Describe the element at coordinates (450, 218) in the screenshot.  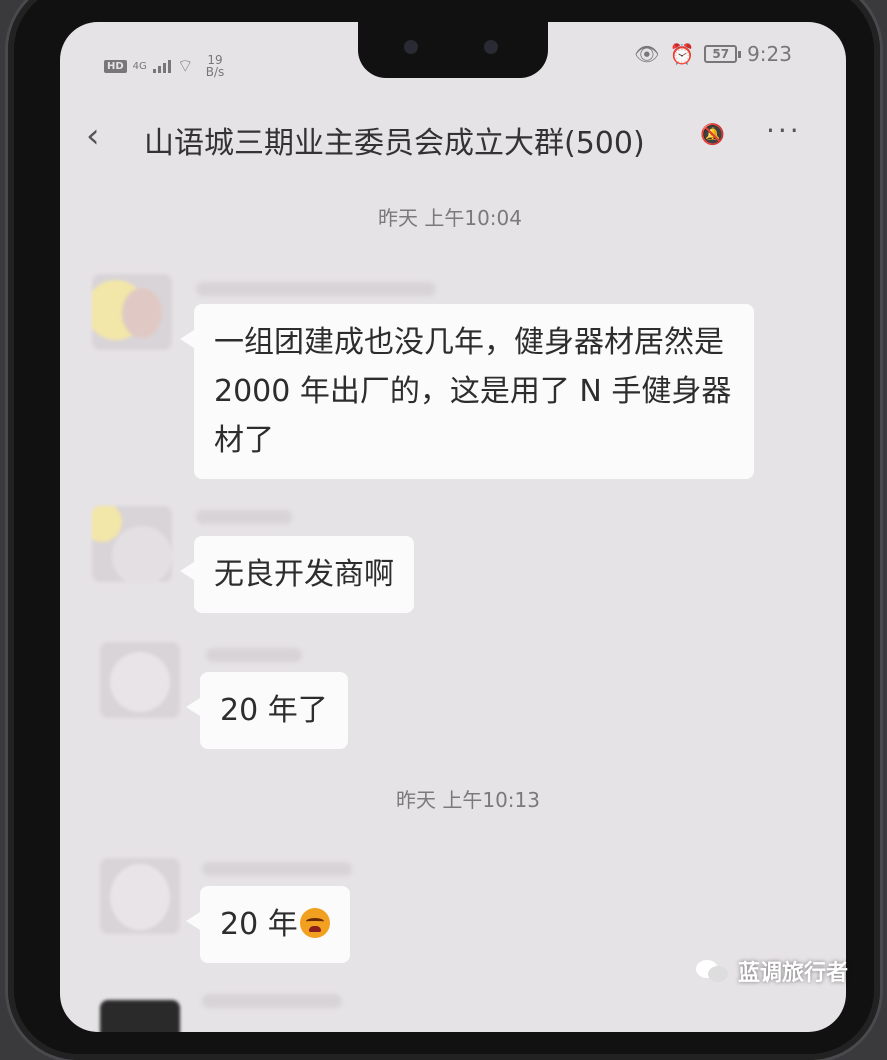
I see `message-timestamp: 昨天 上午10:04` at that location.